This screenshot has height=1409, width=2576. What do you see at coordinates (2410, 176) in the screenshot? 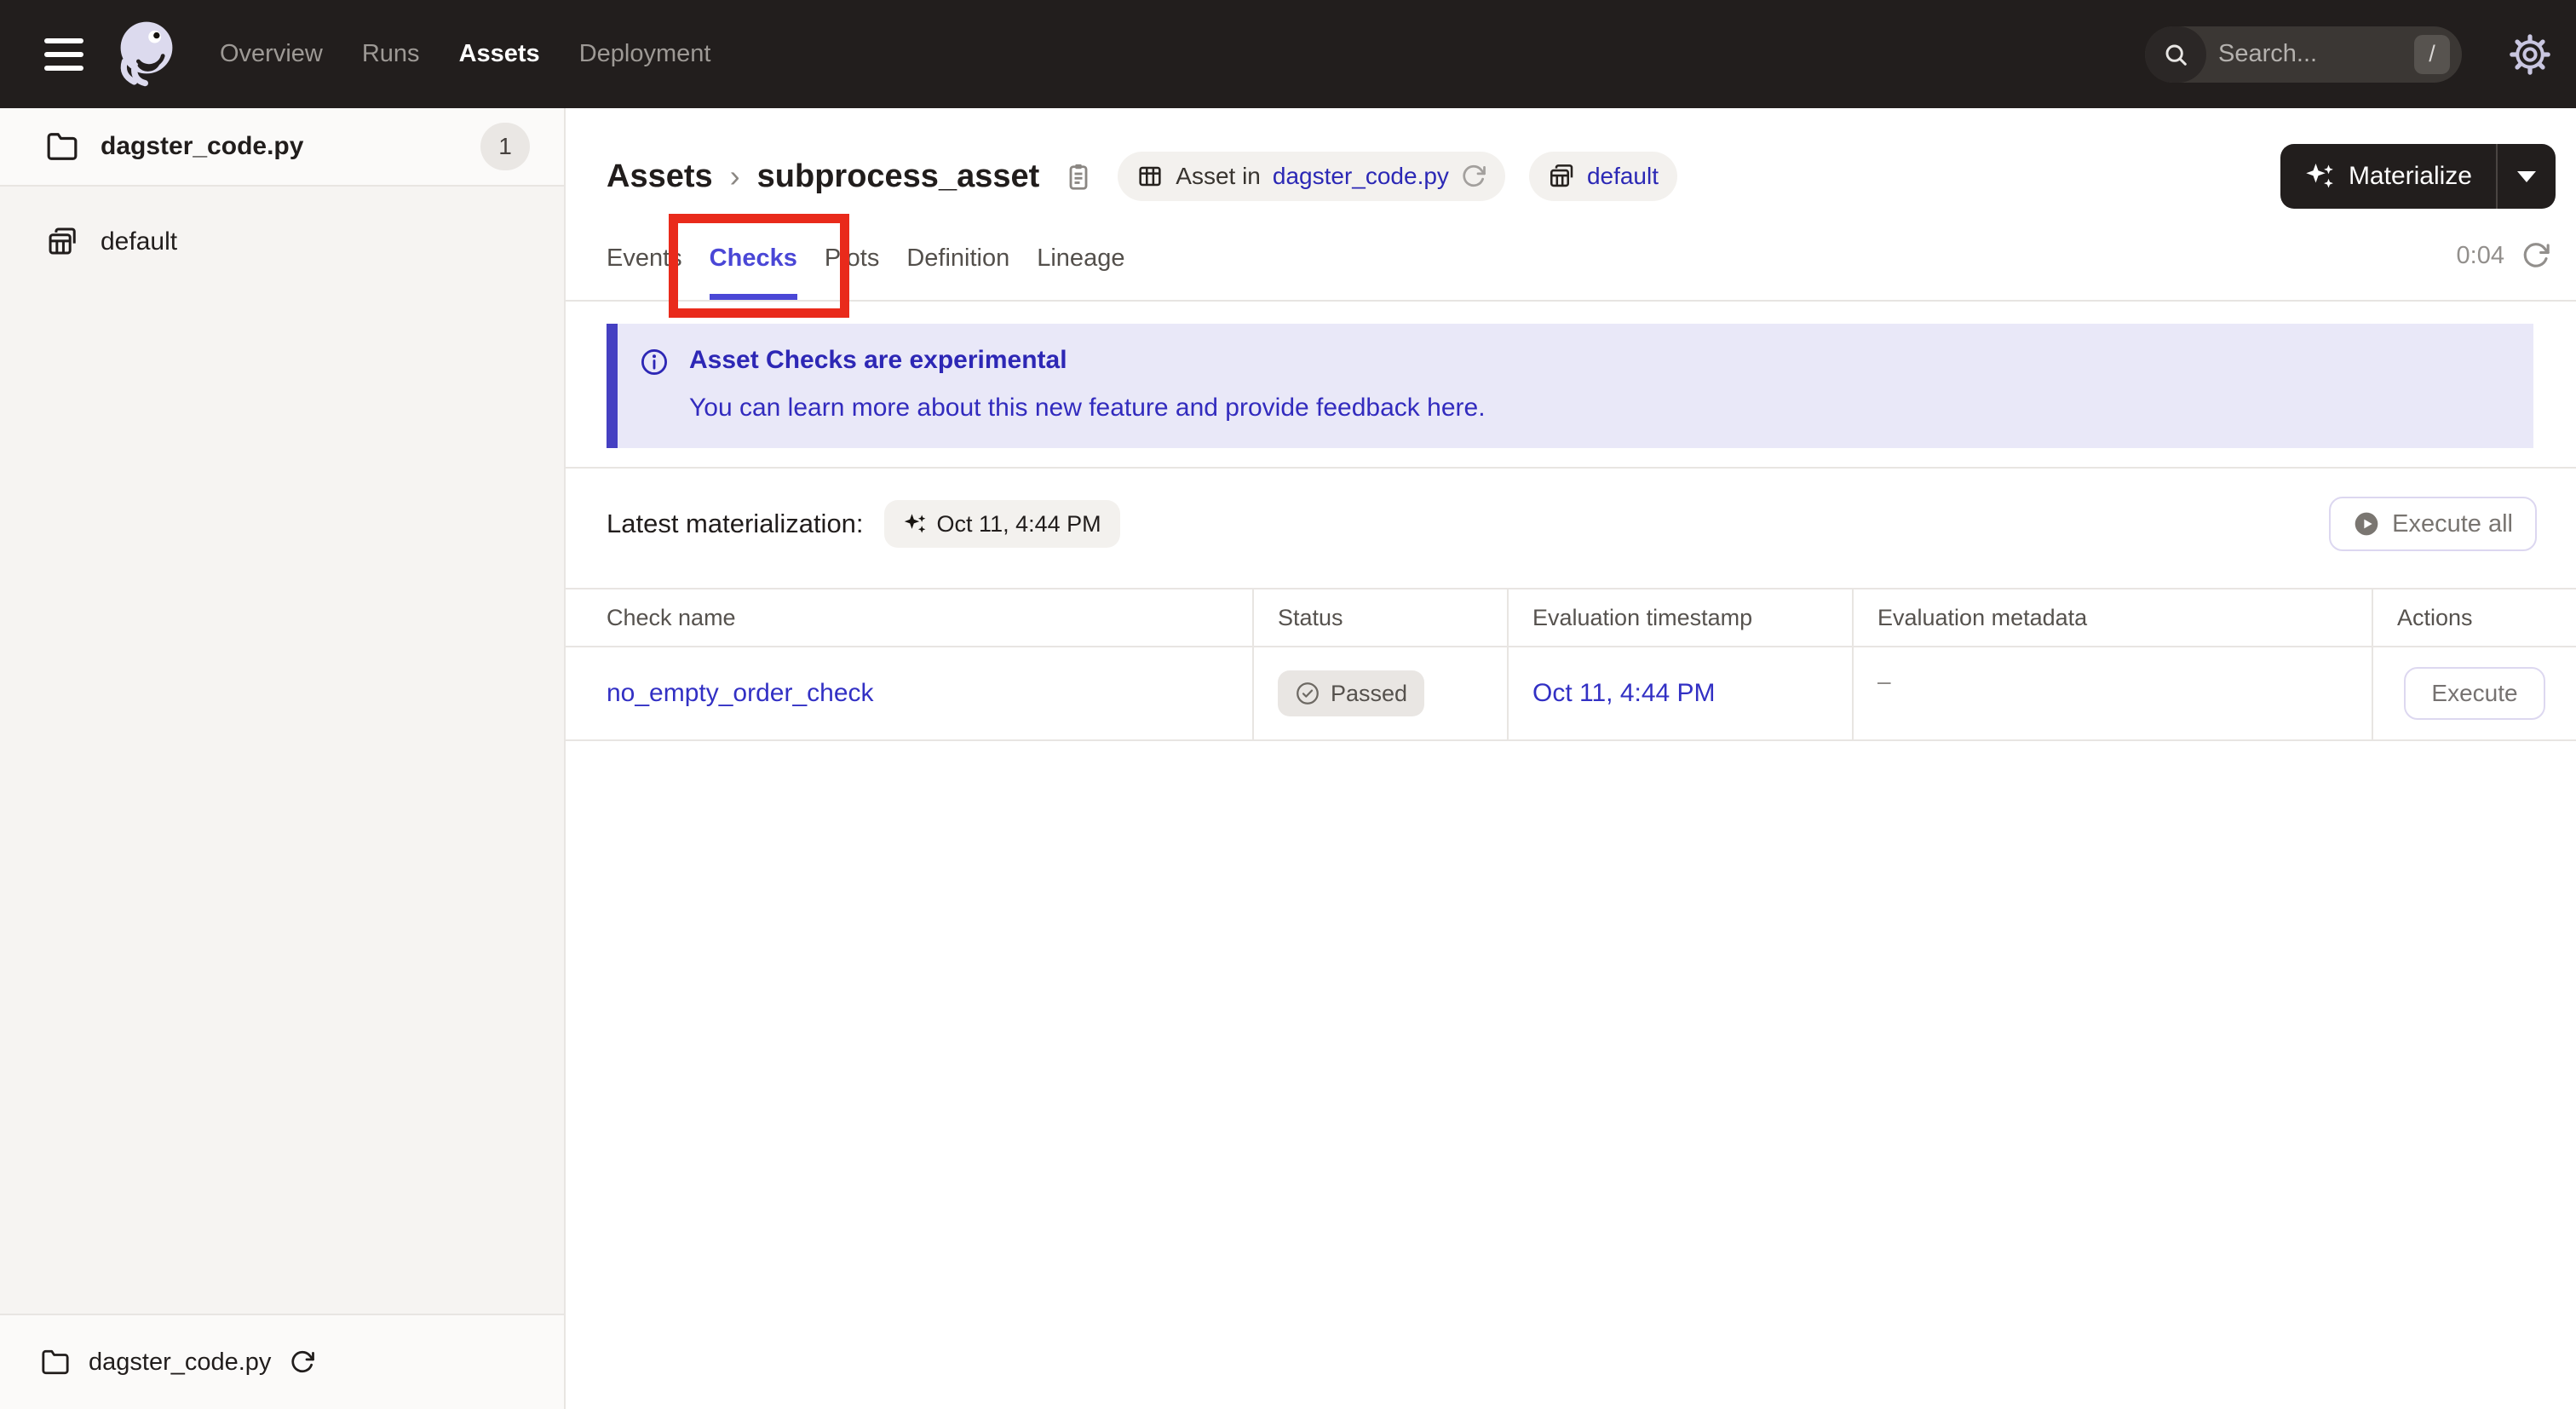
I see `materialize-label: Materialize` at bounding box center [2410, 176].